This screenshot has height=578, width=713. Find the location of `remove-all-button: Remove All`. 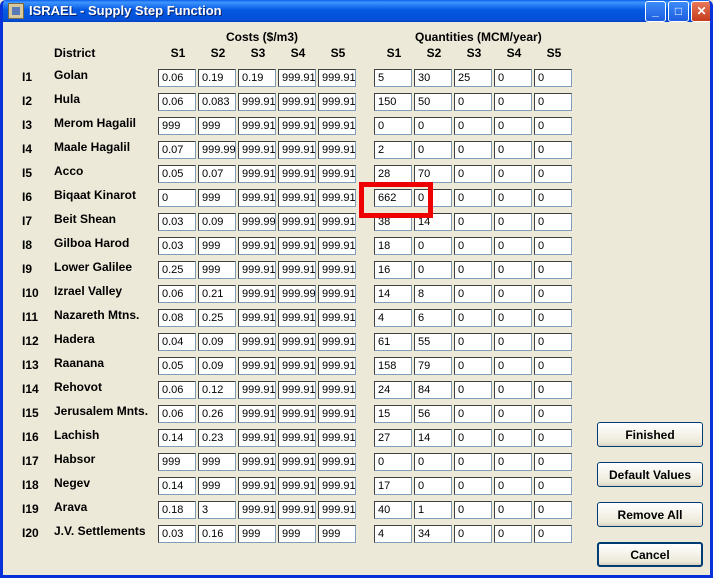

remove-all-button: Remove All is located at coordinates (650, 514).